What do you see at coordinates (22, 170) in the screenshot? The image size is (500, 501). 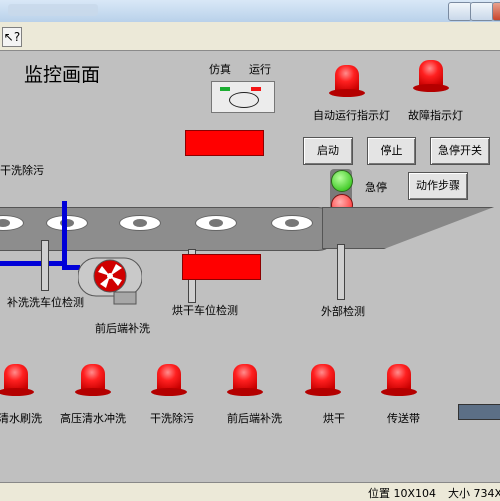 I see `dry-clean-label-top: 干洗除污` at bounding box center [22, 170].